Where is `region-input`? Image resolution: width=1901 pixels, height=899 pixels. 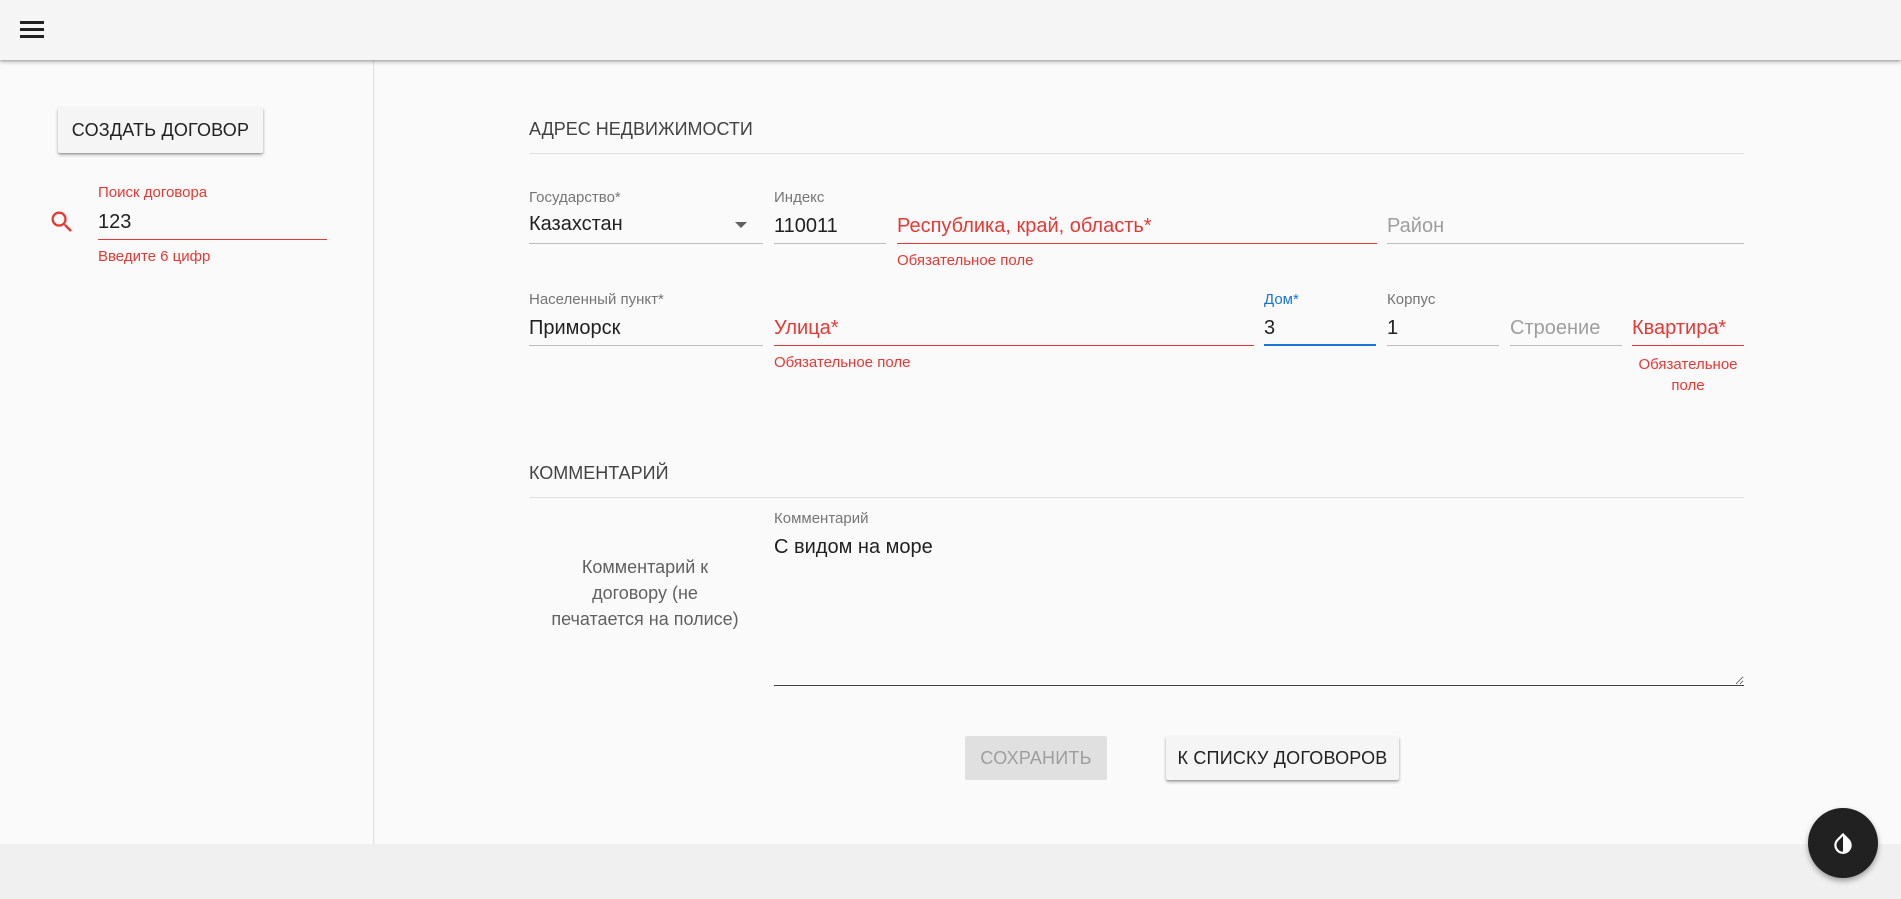 region-input is located at coordinates (1137, 227).